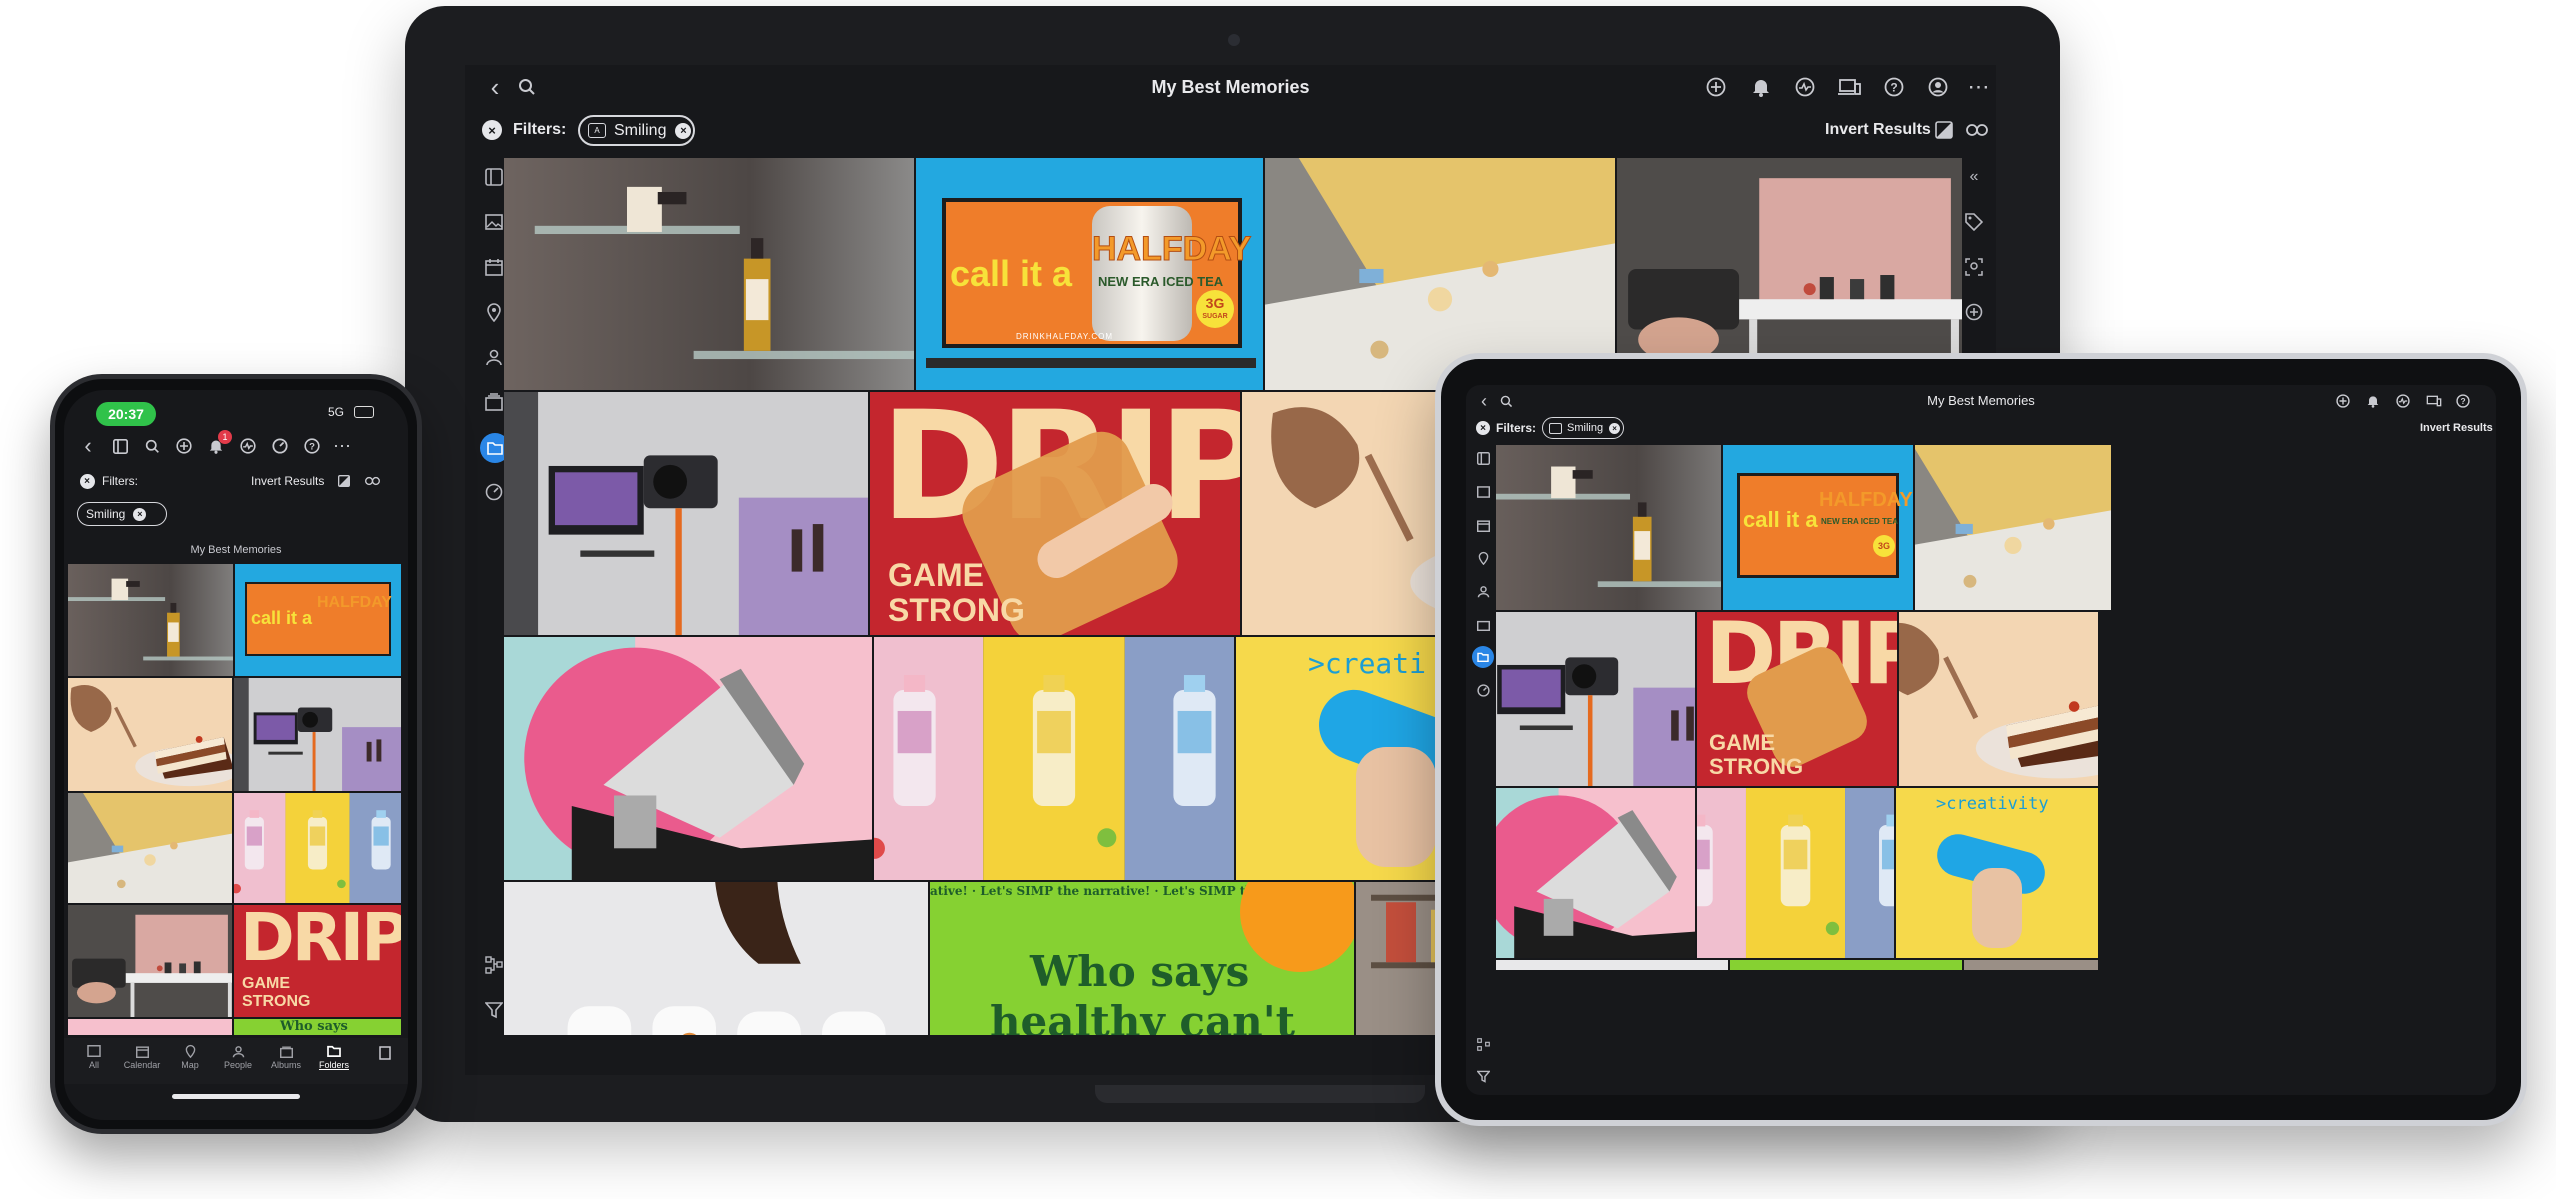 This screenshot has height=1199, width=2556. I want to click on more-tabs-icon, so click(385, 1053).